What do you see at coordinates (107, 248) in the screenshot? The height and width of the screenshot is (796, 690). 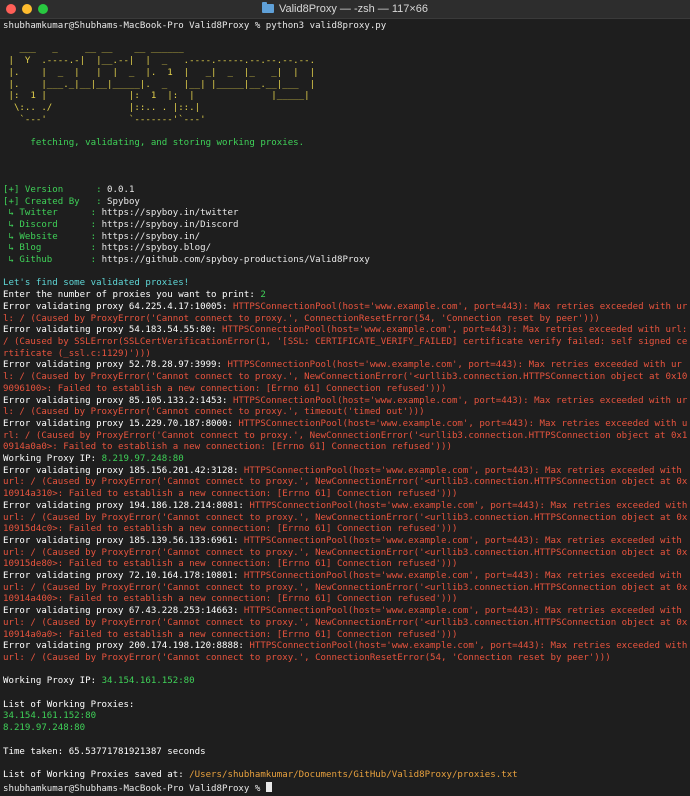 I see `info-link-row: ↳ Blog : https://spyboy.blog/` at bounding box center [107, 248].